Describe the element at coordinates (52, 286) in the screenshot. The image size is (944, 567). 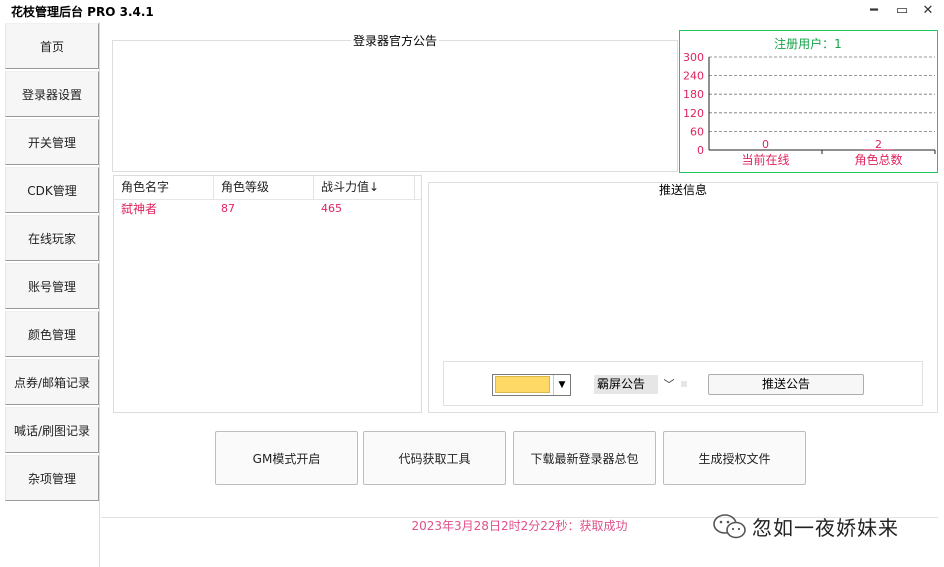
I see `nav-account-management: 账号管理` at that location.